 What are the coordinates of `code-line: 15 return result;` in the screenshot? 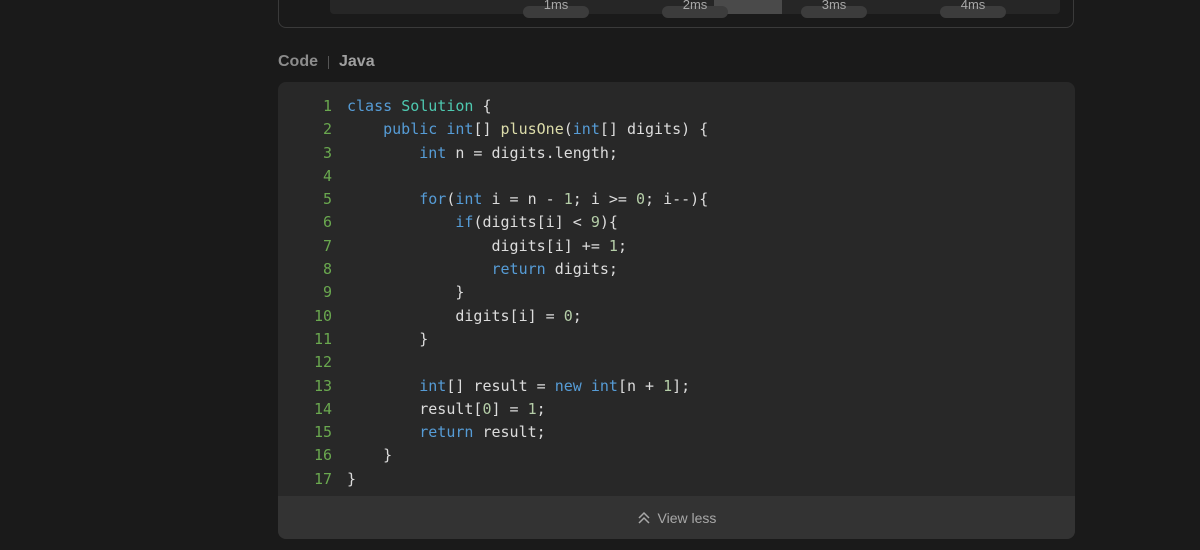 It's located at (676, 432).